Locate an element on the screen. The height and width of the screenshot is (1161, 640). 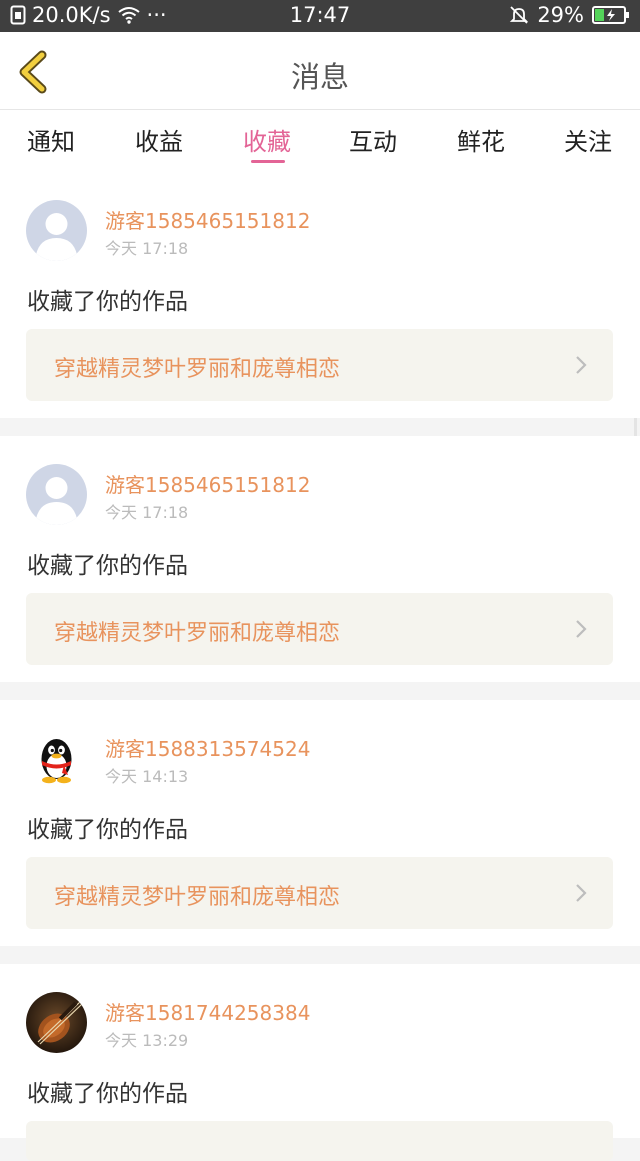
tab-earnings: 收益 is located at coordinates (159, 139).